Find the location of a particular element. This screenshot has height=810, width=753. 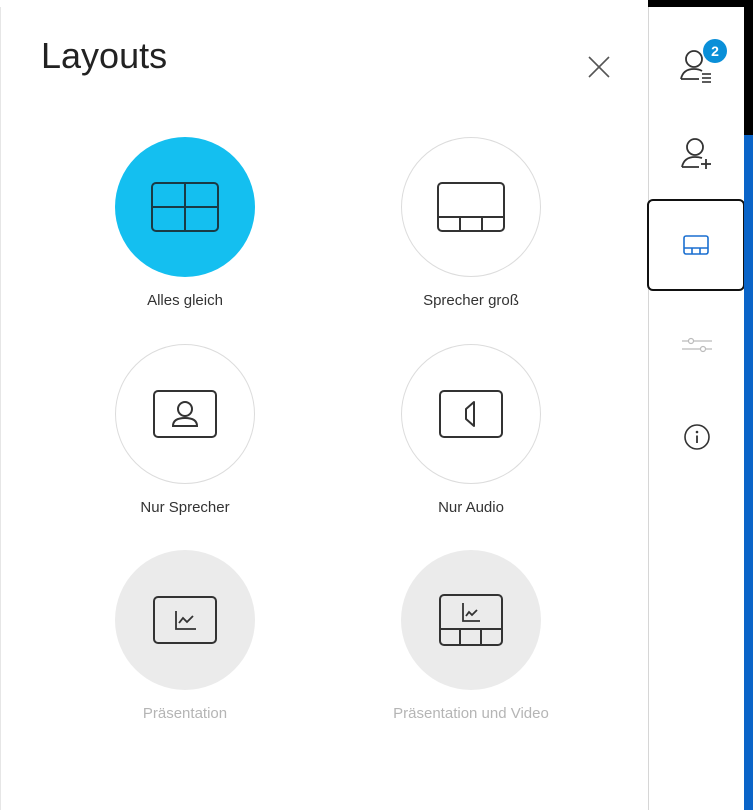

info-button is located at coordinates (697, 437).